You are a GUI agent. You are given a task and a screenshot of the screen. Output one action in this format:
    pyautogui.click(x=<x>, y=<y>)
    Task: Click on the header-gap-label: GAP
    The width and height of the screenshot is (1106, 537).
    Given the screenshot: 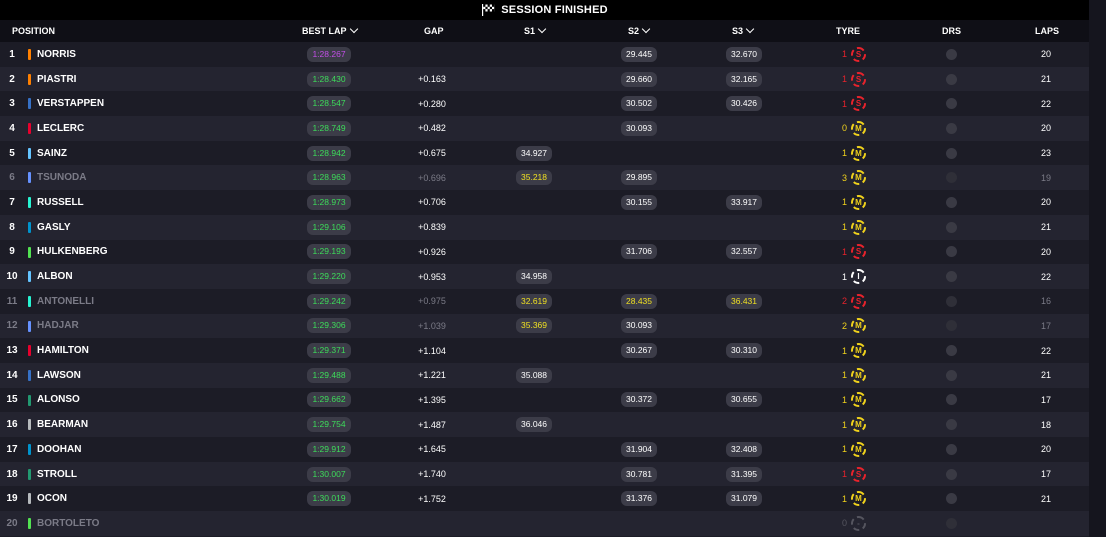 What is the action you would take?
    pyautogui.click(x=434, y=31)
    